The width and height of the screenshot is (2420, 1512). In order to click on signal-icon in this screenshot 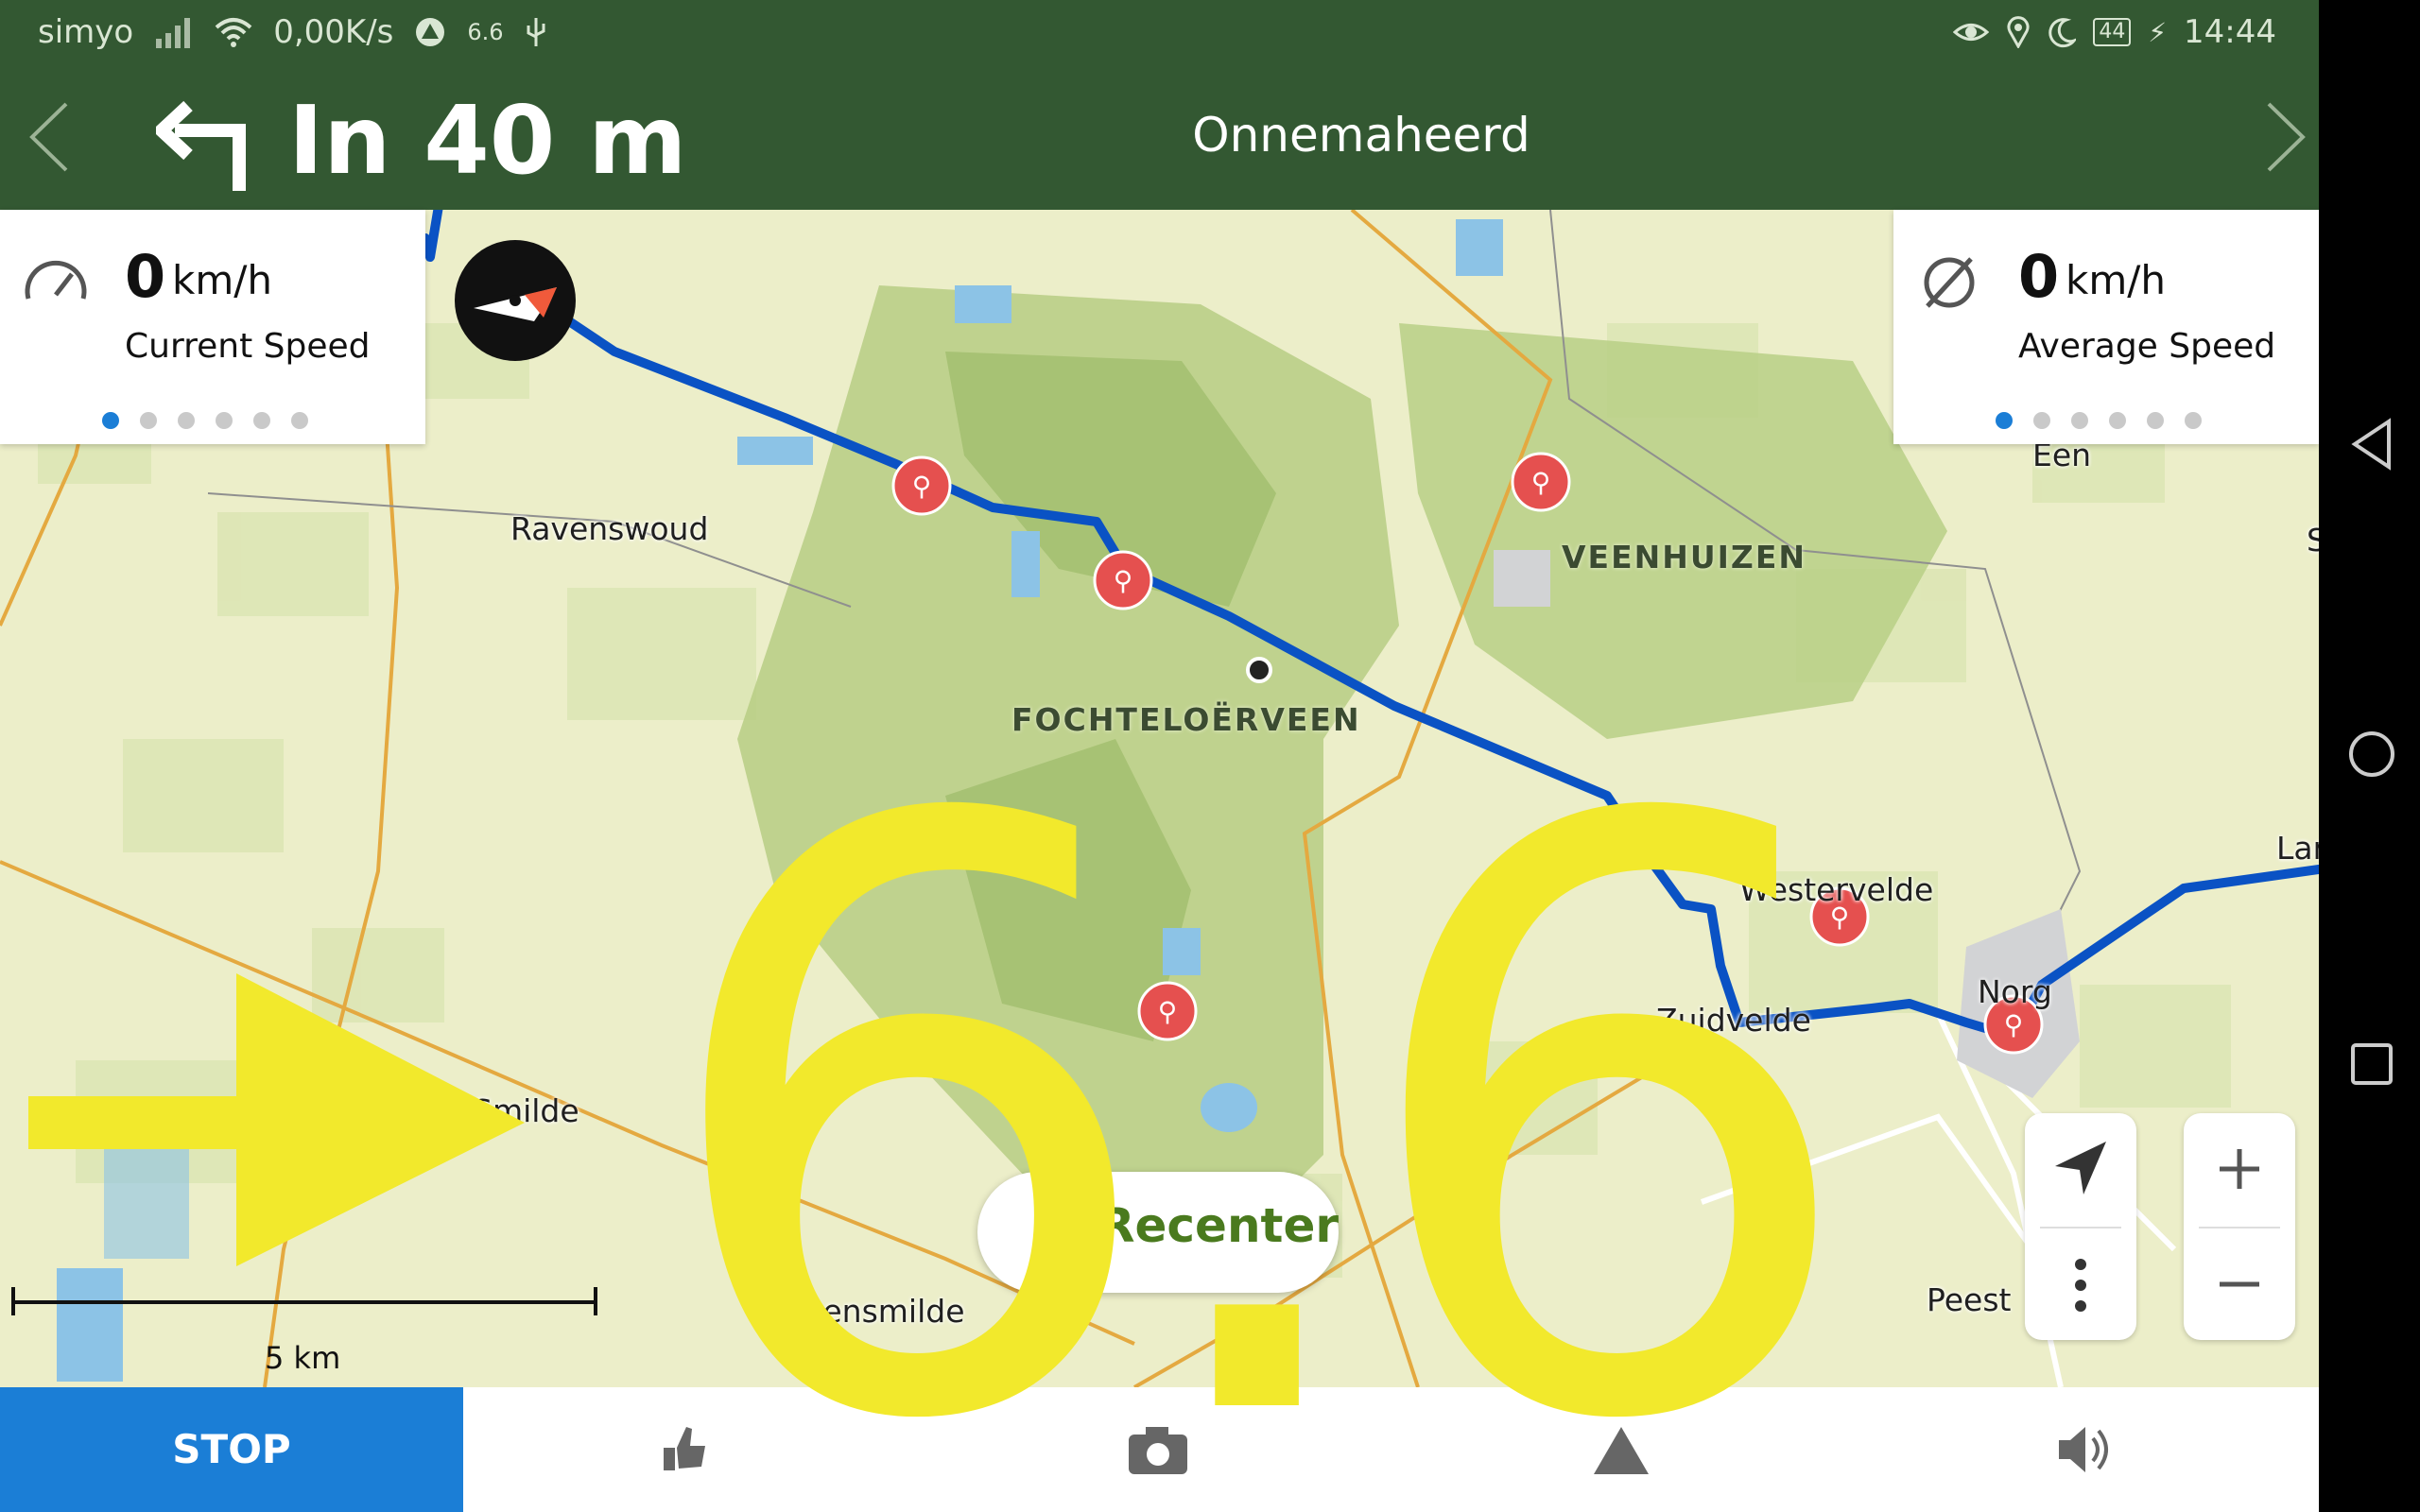, I will do `click(173, 33)`.